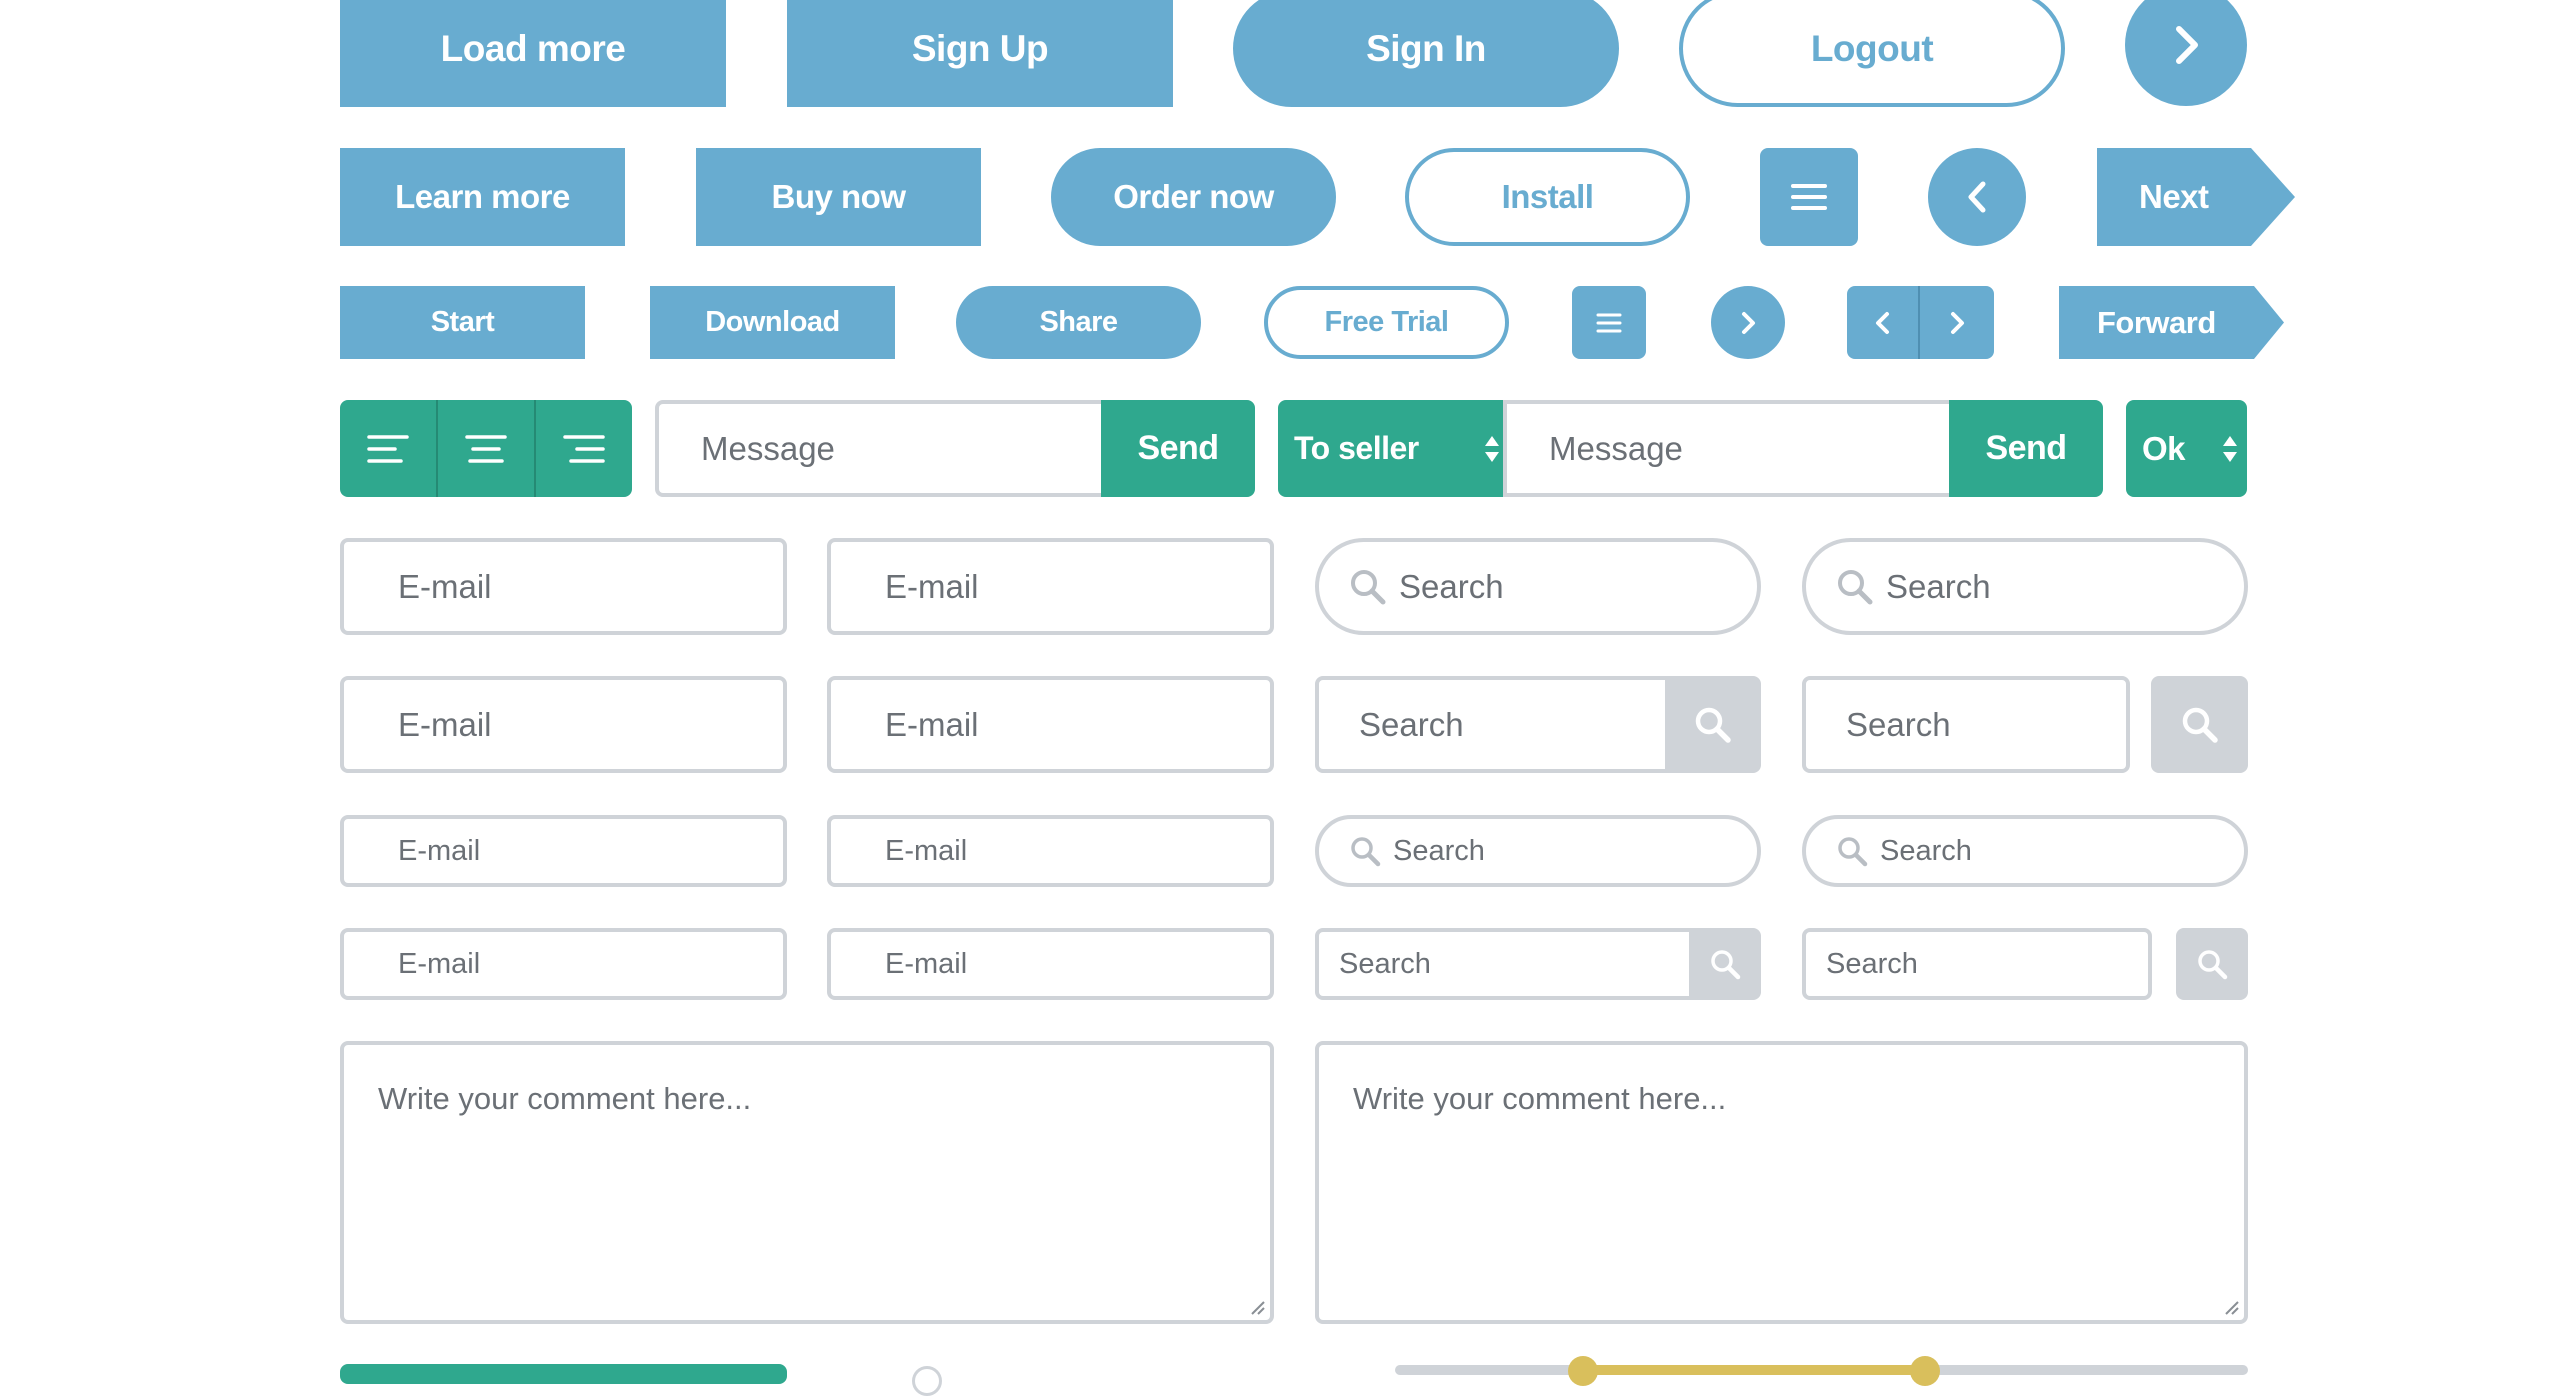  I want to click on ok-label: Ok, so click(2164, 448).